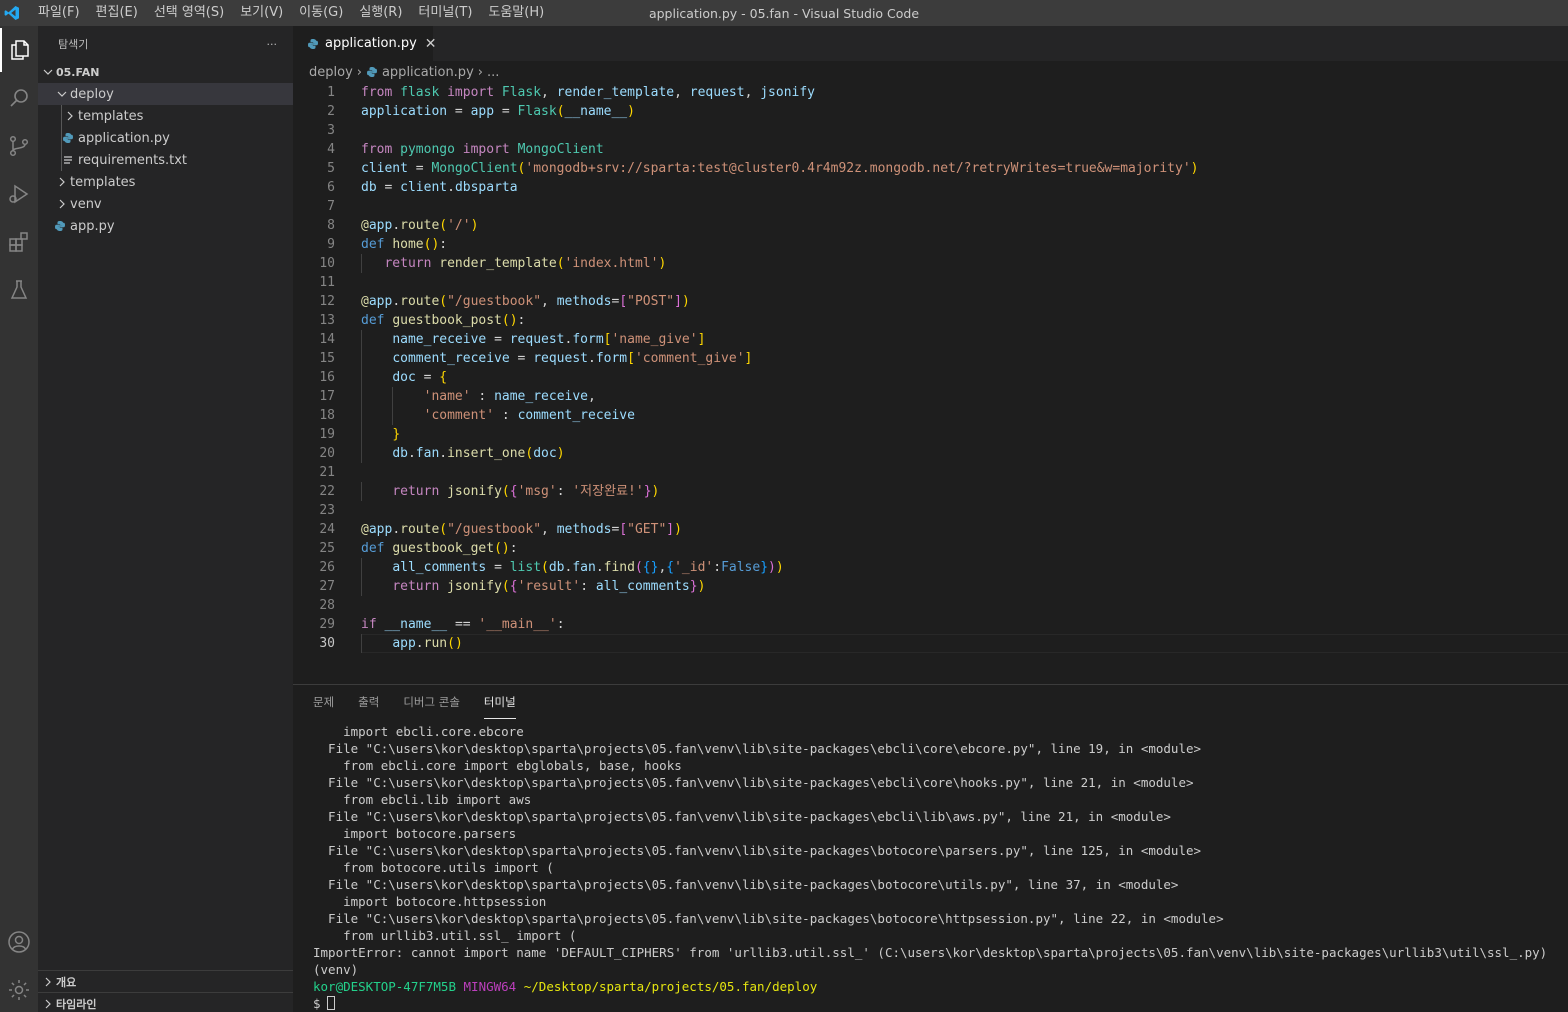 The height and width of the screenshot is (1012, 1568). What do you see at coordinates (165, 116) in the screenshot?
I see `tree-item-deploy-templates: templates` at bounding box center [165, 116].